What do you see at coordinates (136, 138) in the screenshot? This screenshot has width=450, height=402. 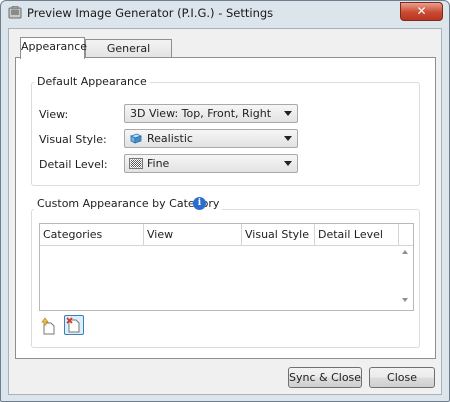 I see `cube-icon` at bounding box center [136, 138].